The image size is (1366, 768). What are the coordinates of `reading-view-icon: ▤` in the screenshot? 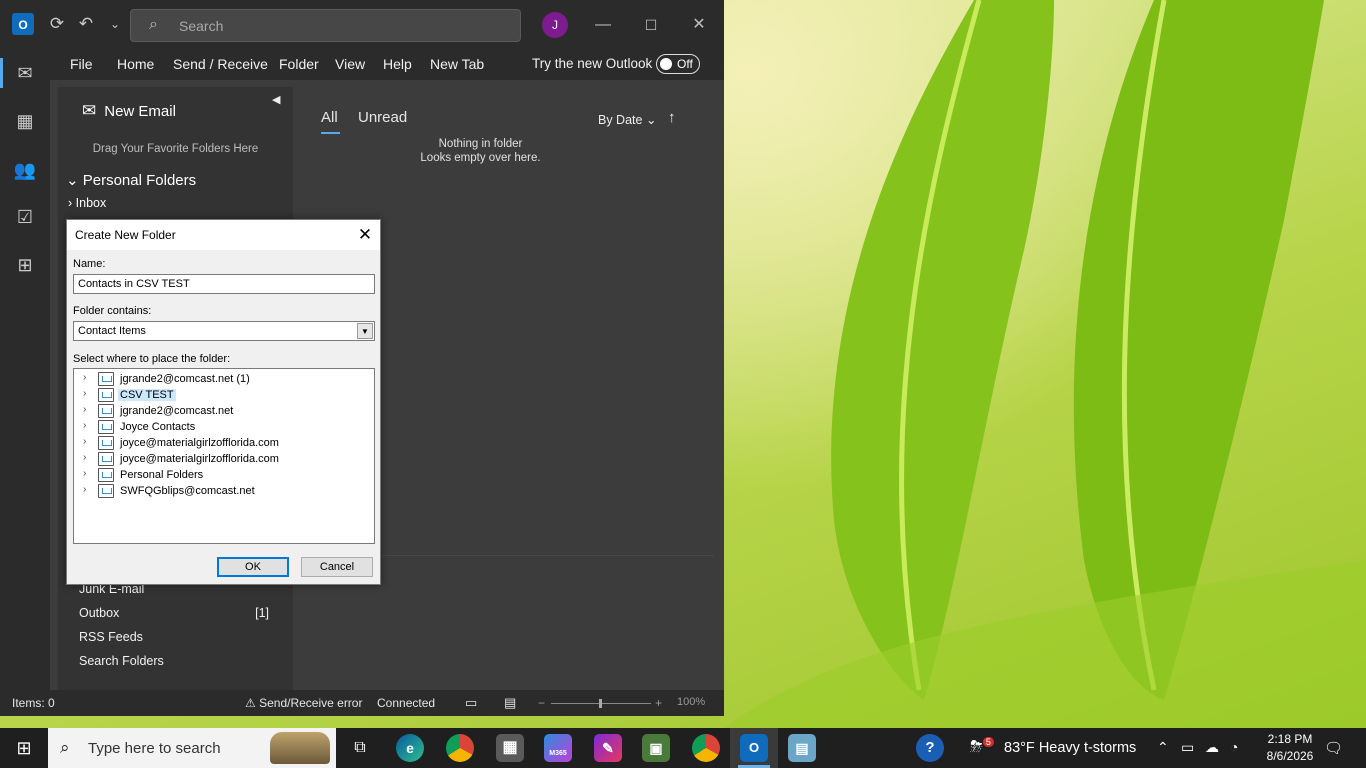 It's located at (510, 703).